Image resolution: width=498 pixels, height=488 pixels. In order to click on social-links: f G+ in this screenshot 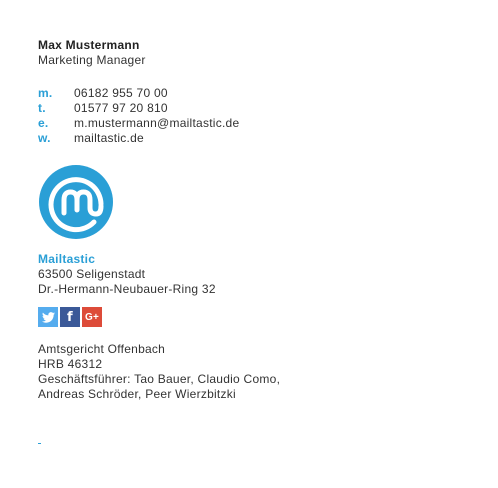, I will do `click(258, 317)`.